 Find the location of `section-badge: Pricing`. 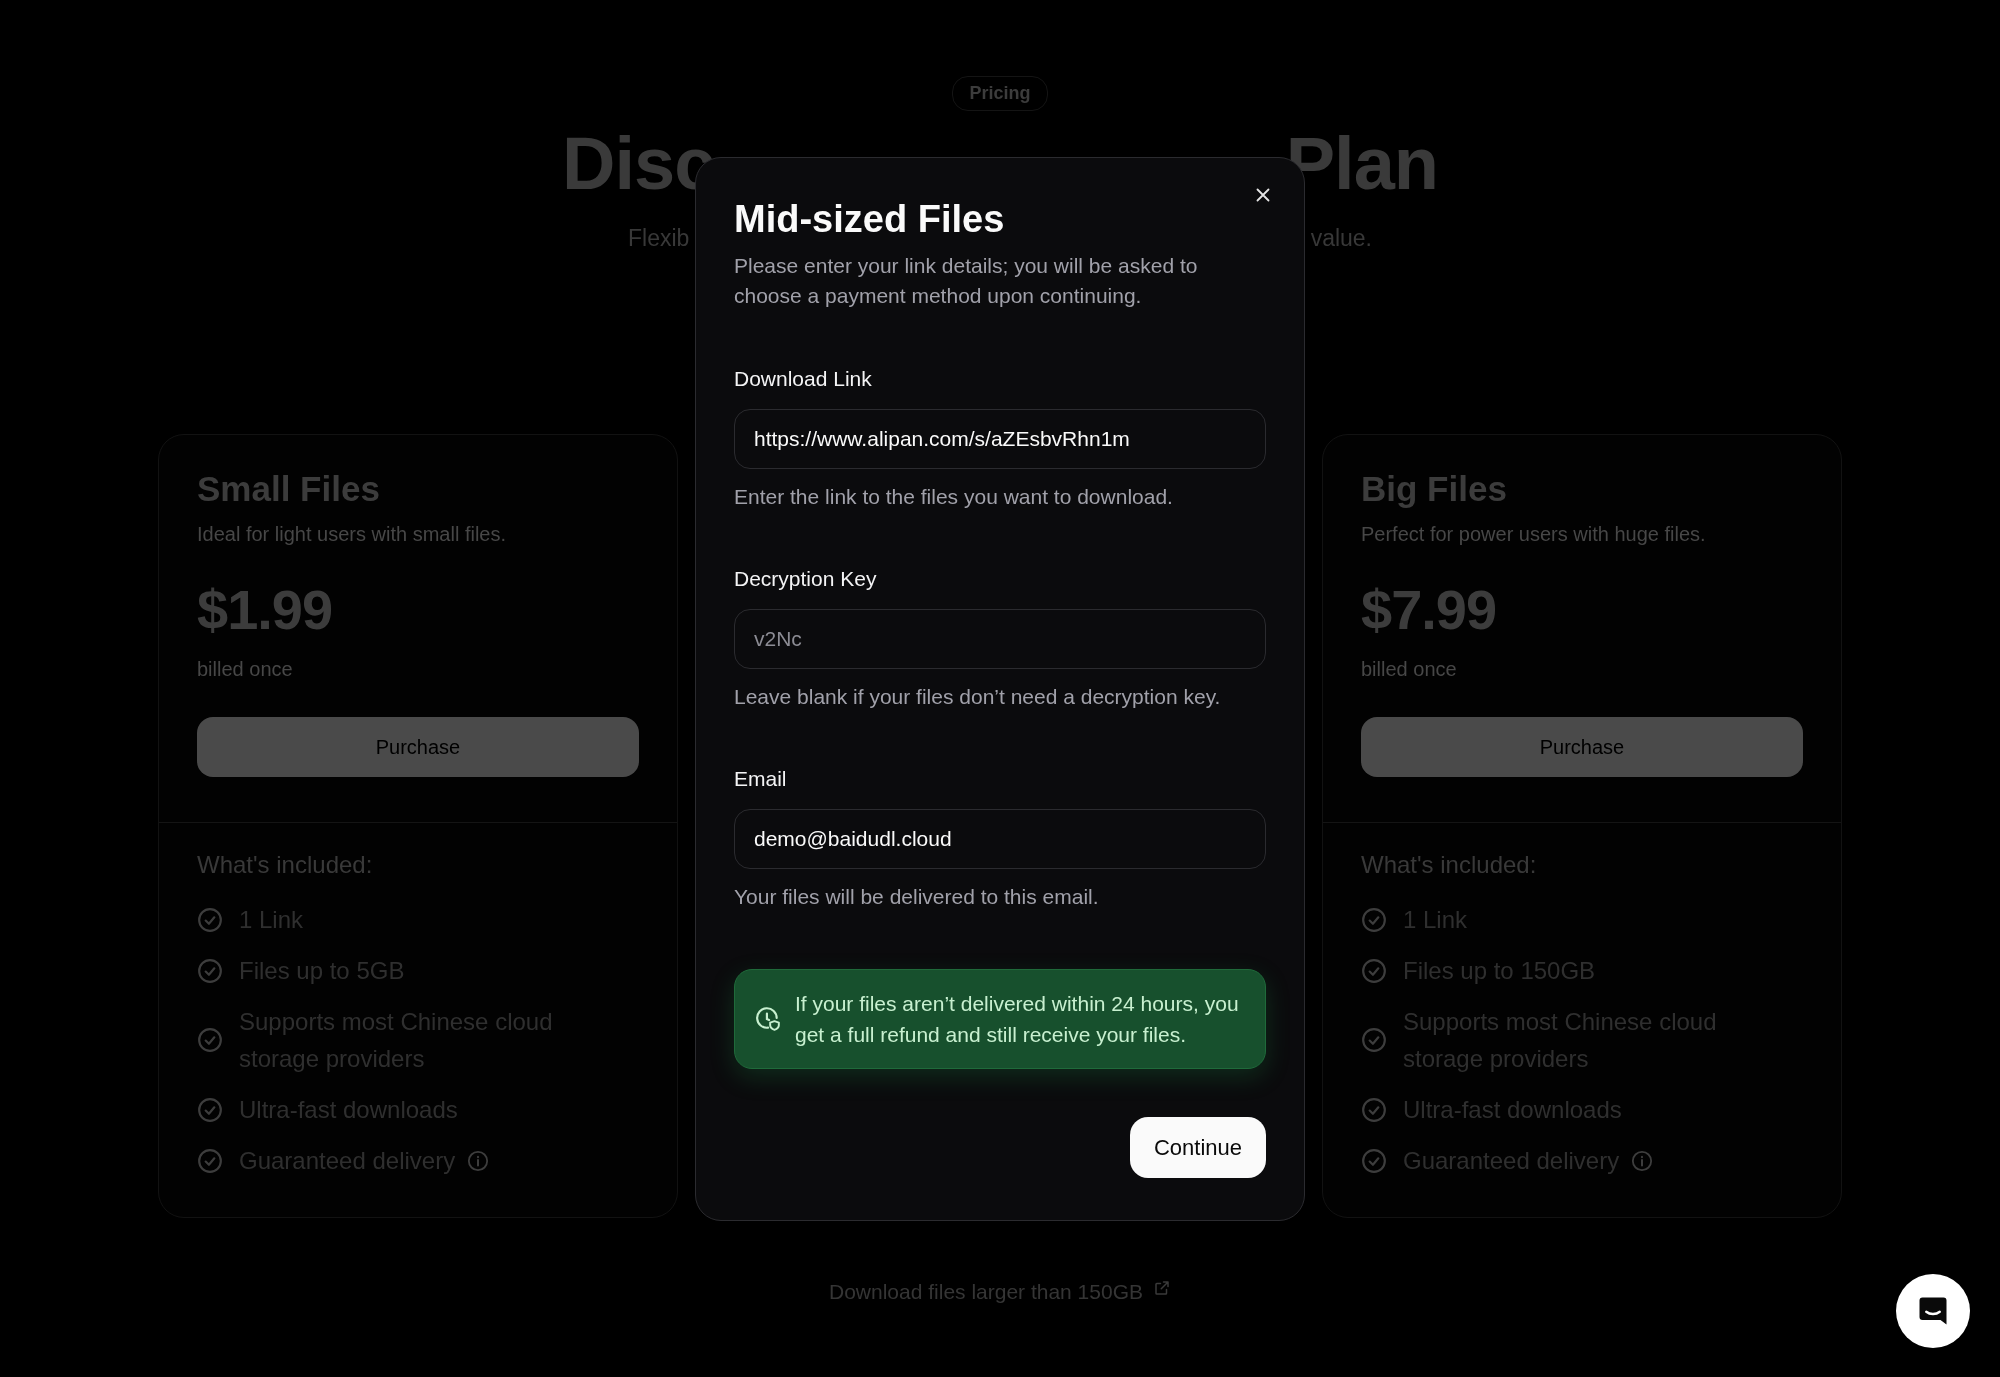

section-badge: Pricing is located at coordinates (1000, 93).